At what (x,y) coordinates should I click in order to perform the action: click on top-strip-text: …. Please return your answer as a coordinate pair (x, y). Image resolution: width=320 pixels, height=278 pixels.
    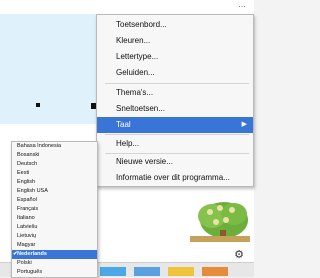
    Looking at the image, I should click on (242, 4).